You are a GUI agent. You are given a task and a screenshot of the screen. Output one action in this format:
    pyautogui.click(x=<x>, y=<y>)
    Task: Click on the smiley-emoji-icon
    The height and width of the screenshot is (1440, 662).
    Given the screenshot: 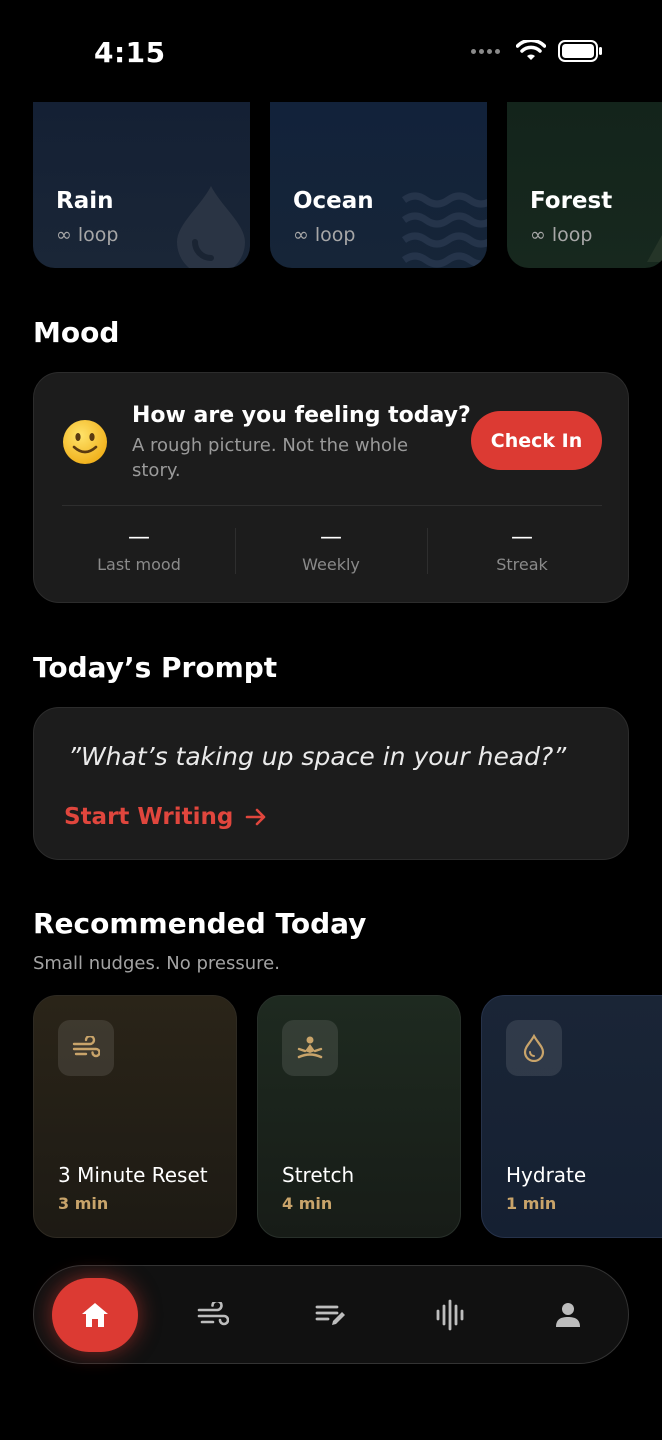 What is the action you would take?
    pyautogui.click(x=85, y=442)
    